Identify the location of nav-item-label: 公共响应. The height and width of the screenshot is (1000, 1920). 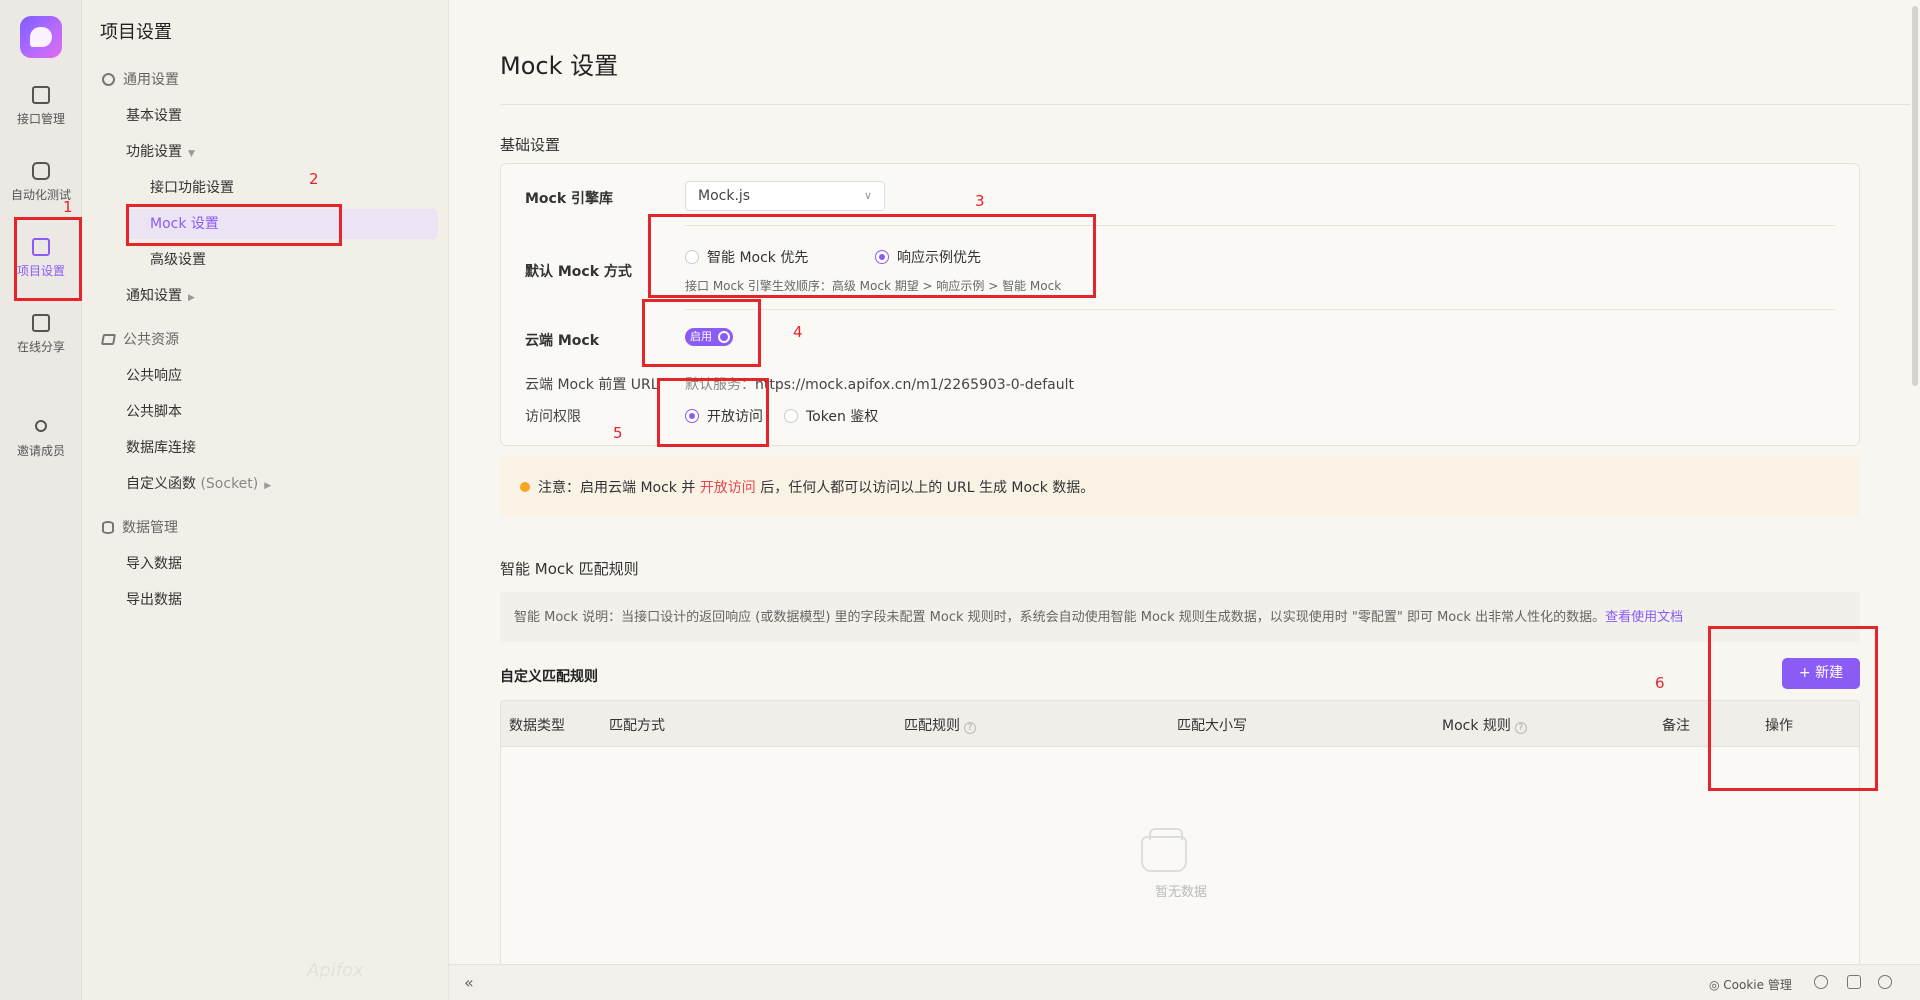
(154, 376).